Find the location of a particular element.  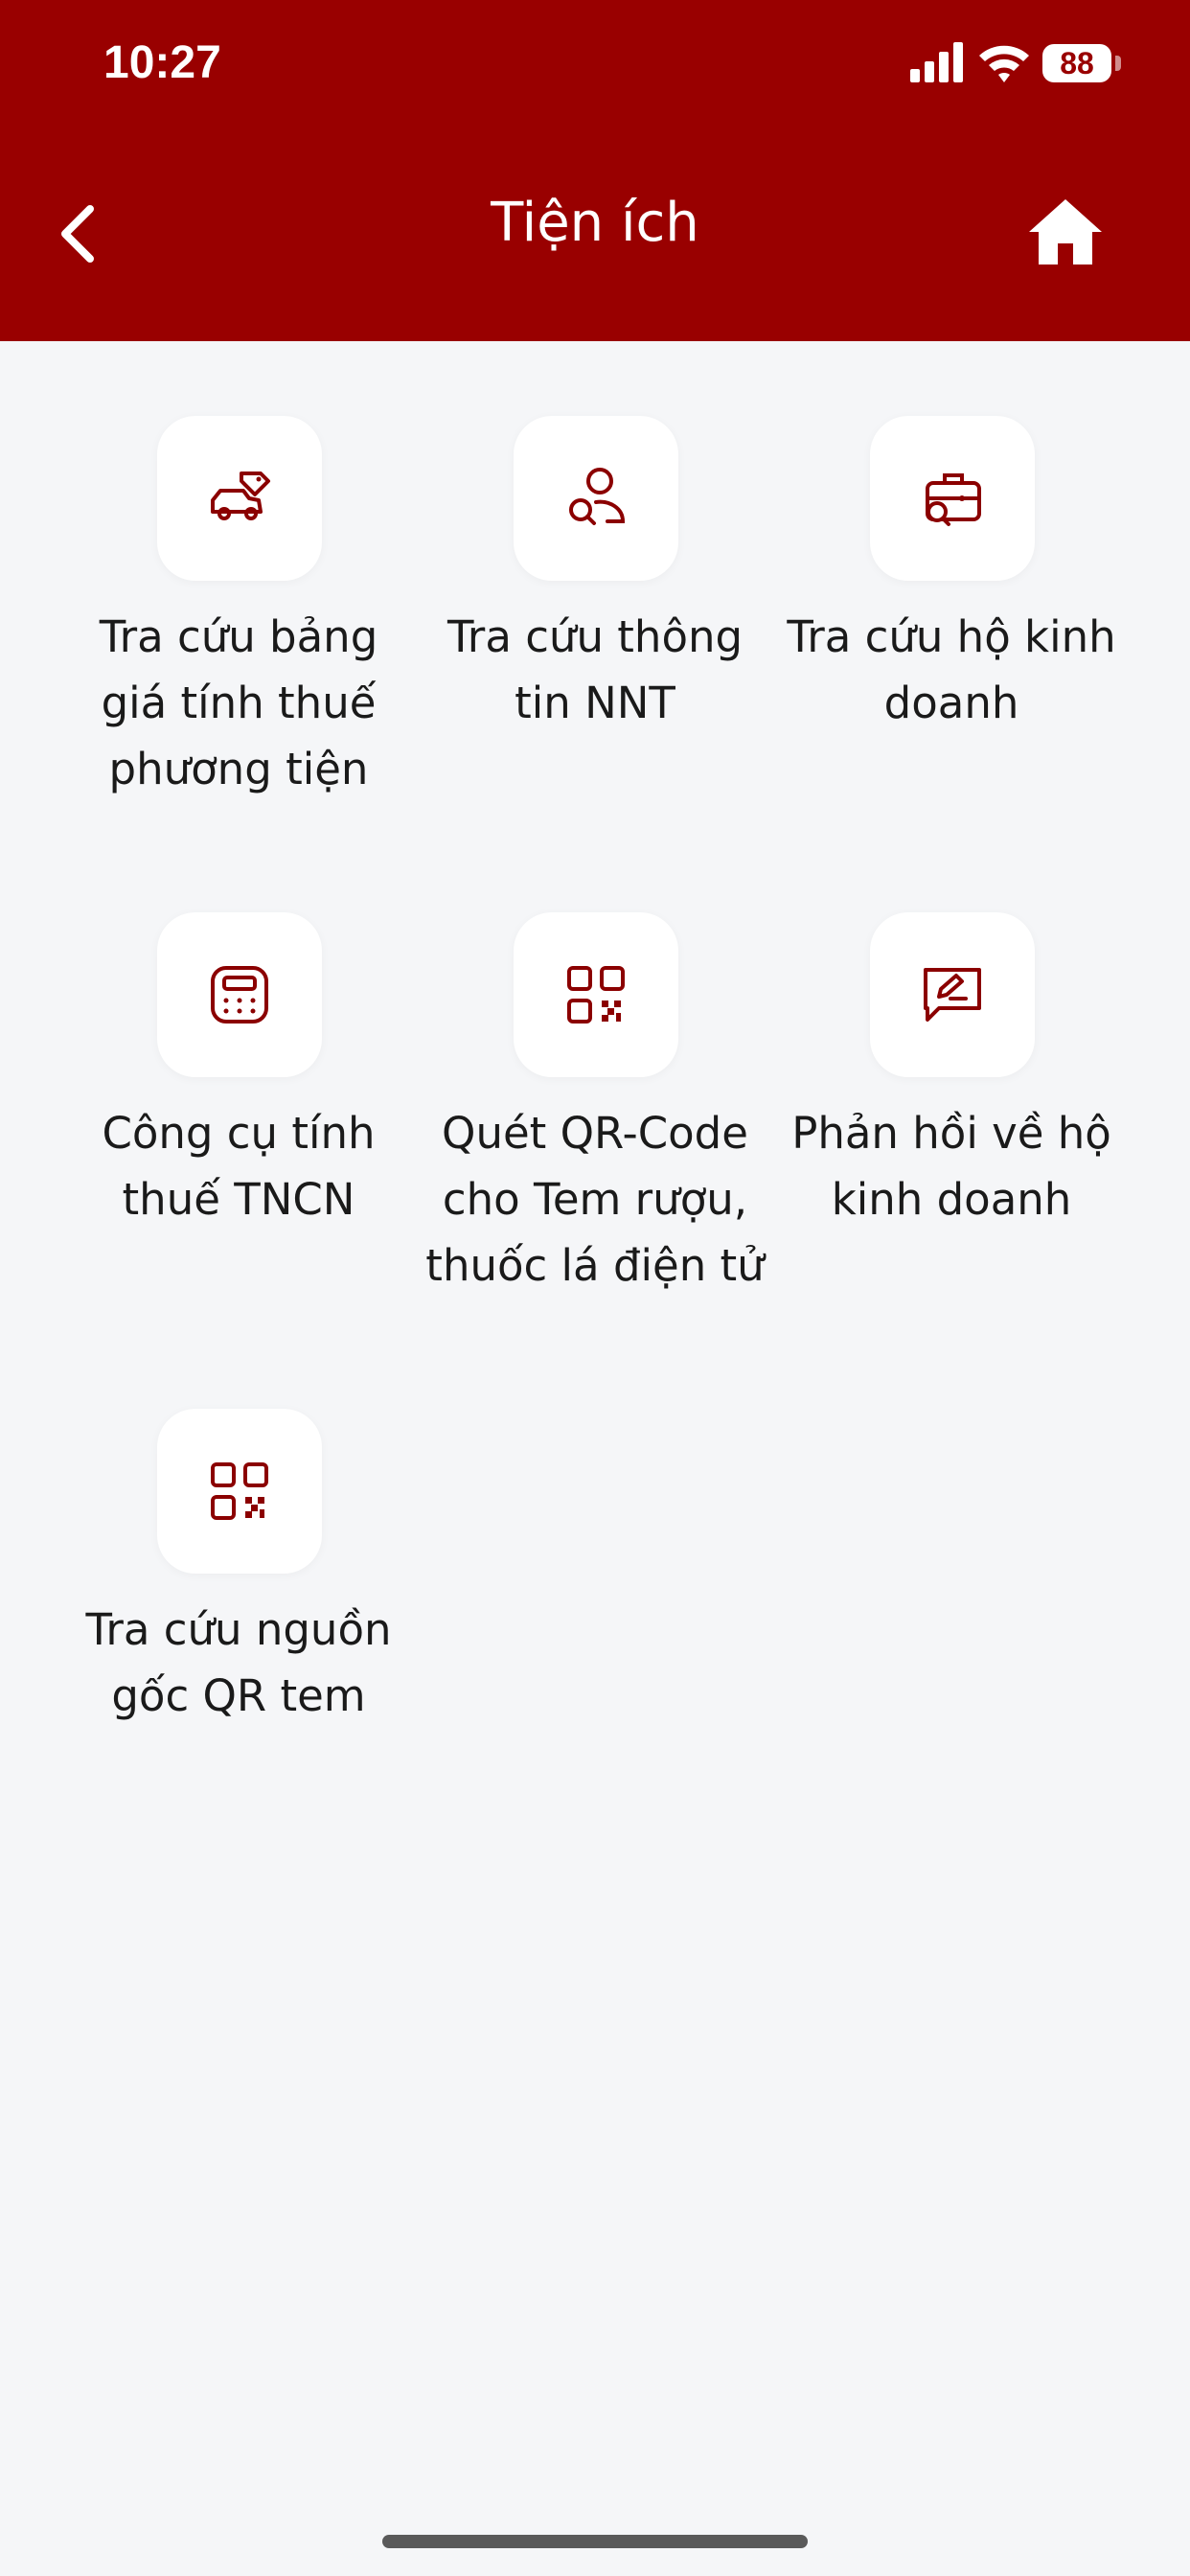

status-icons: 88 is located at coordinates (1025, 65).